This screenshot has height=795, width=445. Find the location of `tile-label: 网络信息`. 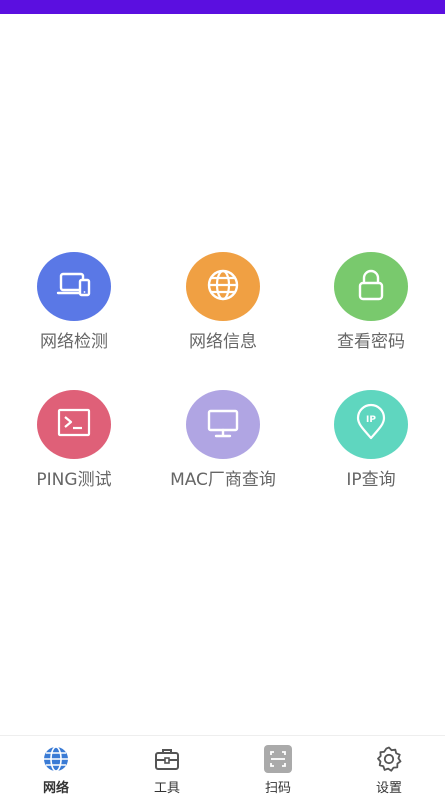

tile-label: 网络信息 is located at coordinates (223, 342).